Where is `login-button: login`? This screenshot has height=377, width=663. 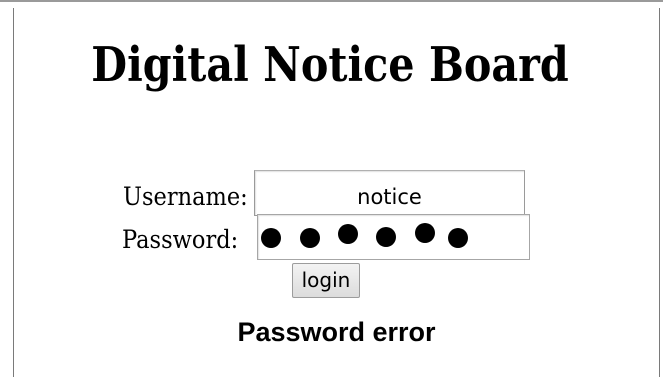 login-button: login is located at coordinates (326, 280).